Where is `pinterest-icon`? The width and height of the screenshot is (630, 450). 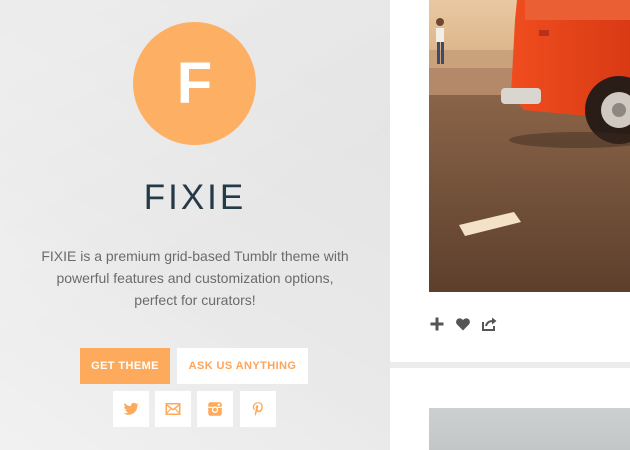 pinterest-icon is located at coordinates (257, 409).